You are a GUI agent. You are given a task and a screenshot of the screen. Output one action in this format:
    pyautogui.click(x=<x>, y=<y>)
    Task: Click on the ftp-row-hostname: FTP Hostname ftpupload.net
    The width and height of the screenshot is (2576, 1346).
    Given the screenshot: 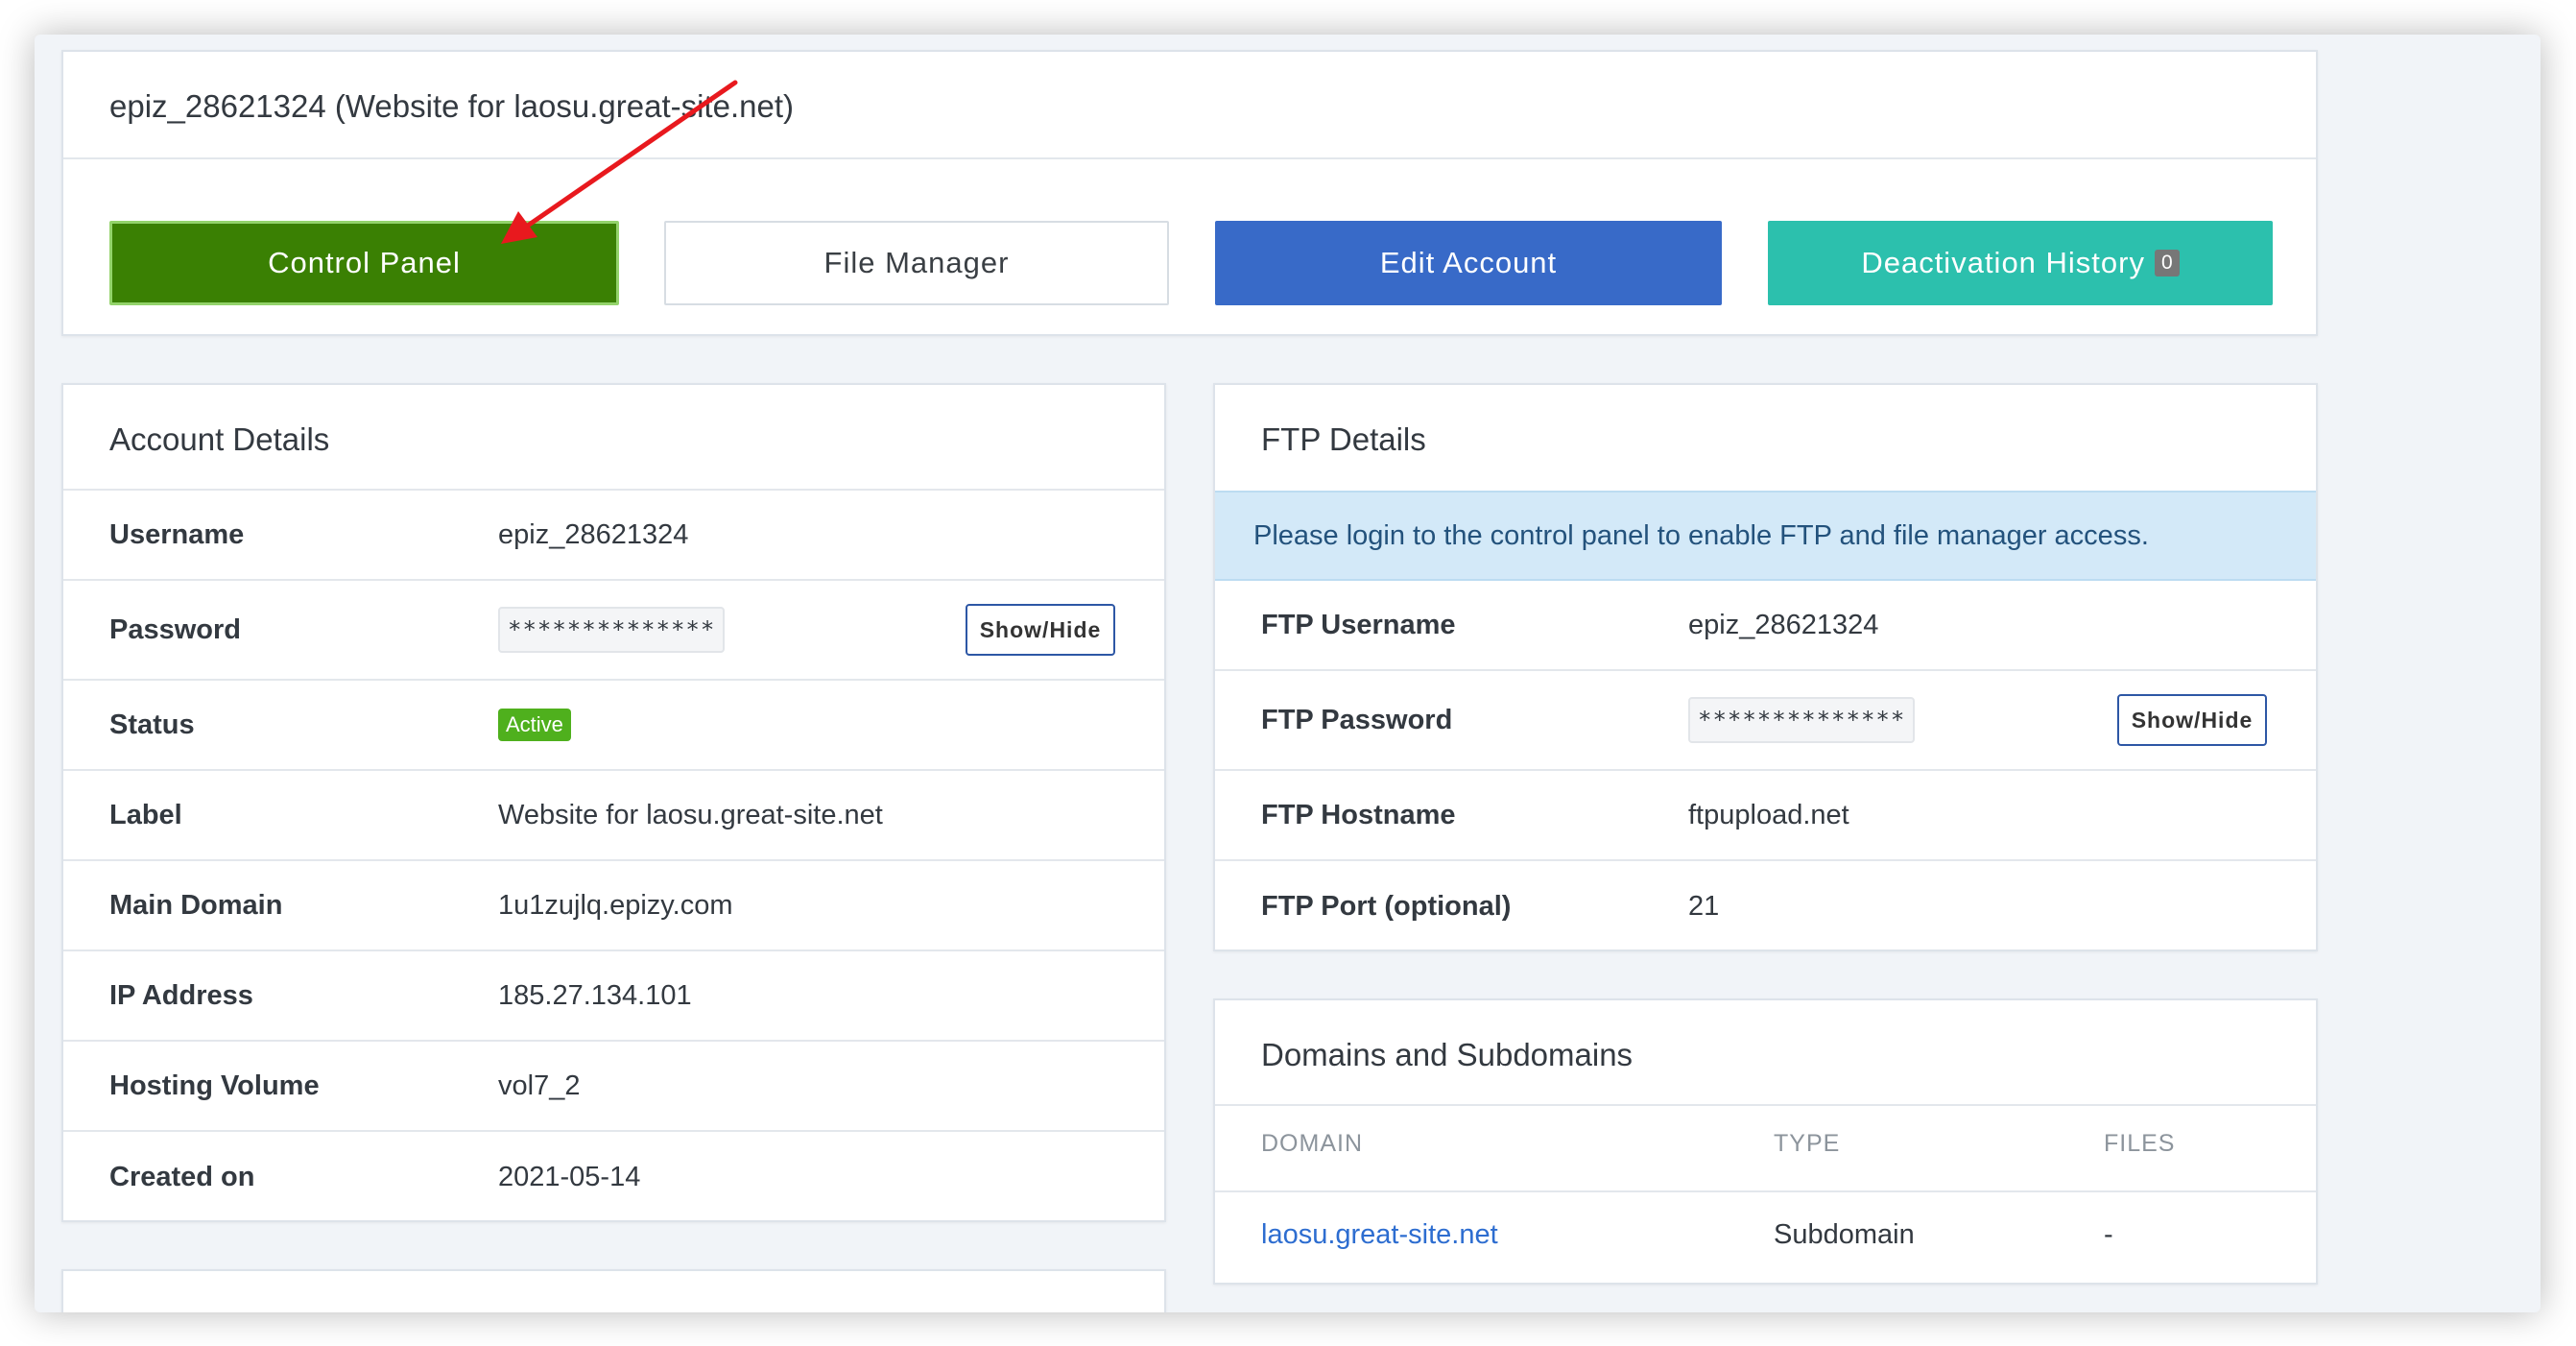 What is the action you would take?
    pyautogui.click(x=1765, y=816)
    